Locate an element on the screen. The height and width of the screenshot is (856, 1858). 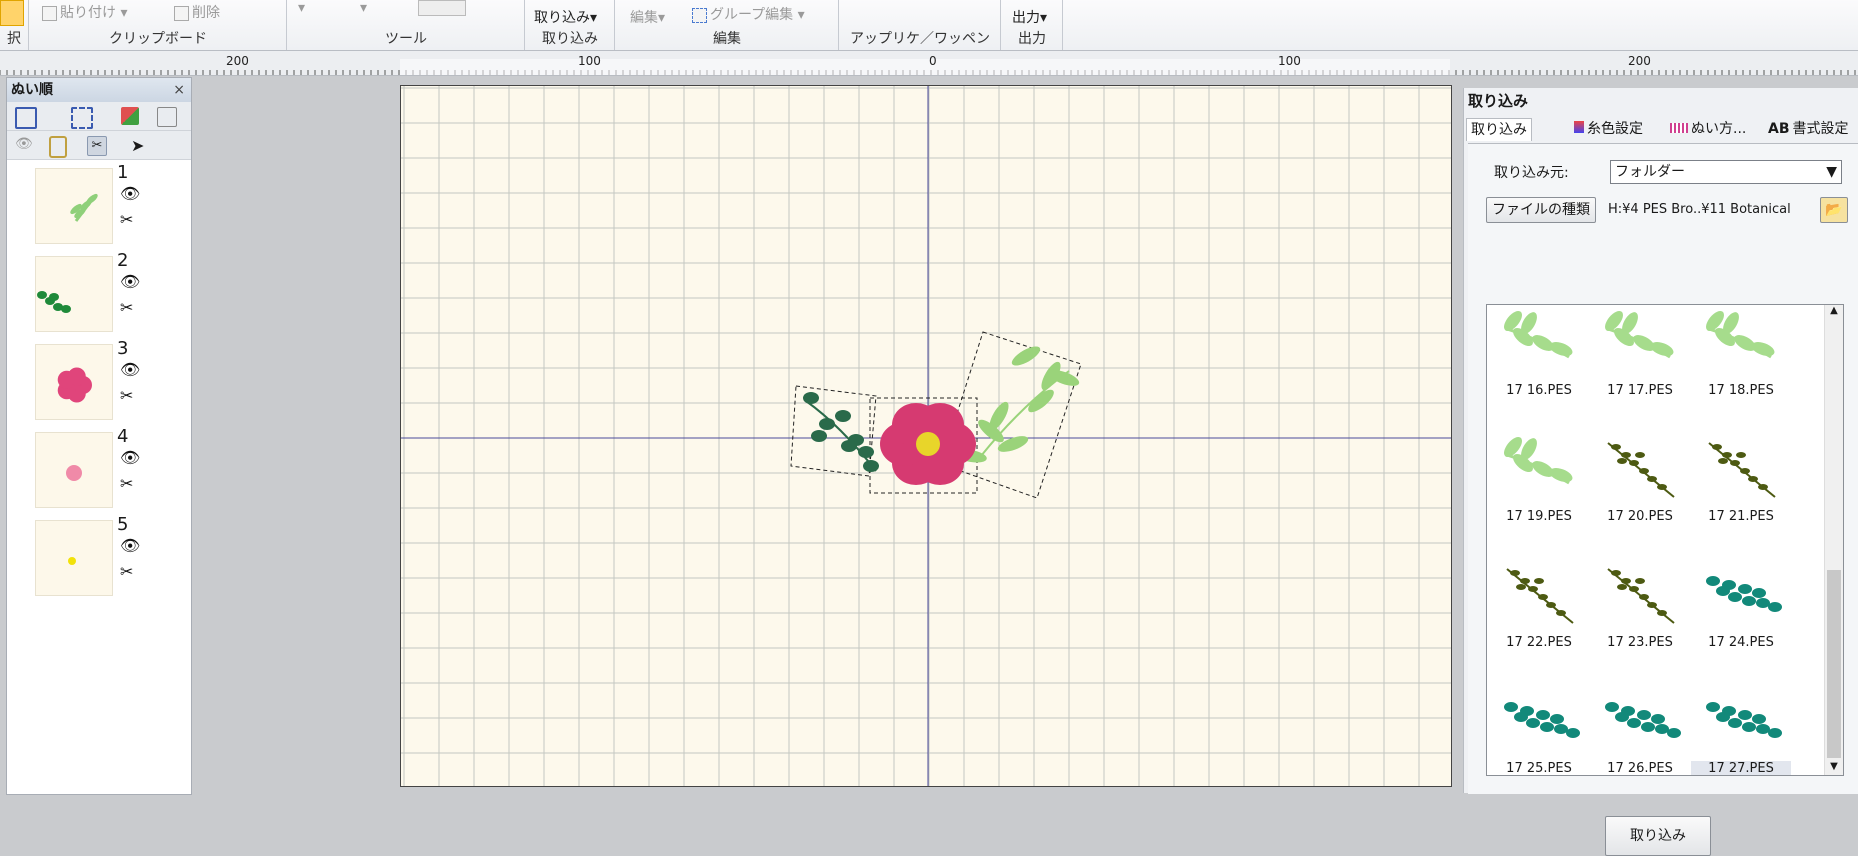
file-thumbnail: 17 27.PES is located at coordinates (1741, 726).